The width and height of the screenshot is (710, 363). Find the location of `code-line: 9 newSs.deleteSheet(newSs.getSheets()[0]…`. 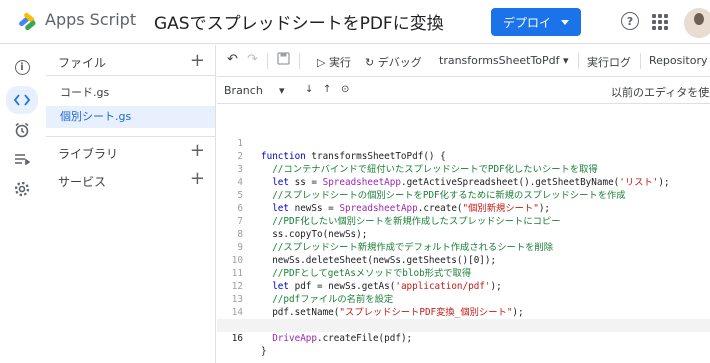

code-line: 9 newSs.deleteSheet(newSs.getSheets()[0]… is located at coordinates (367, 254).